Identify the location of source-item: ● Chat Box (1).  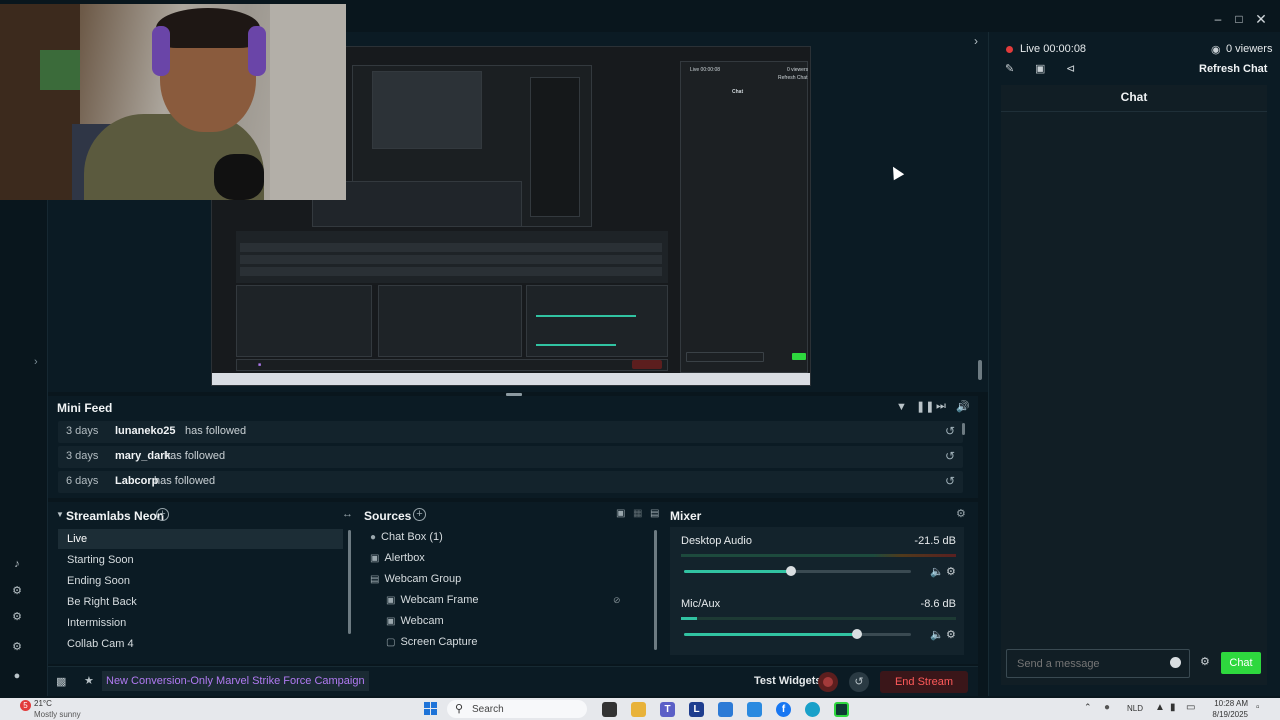
(406, 537).